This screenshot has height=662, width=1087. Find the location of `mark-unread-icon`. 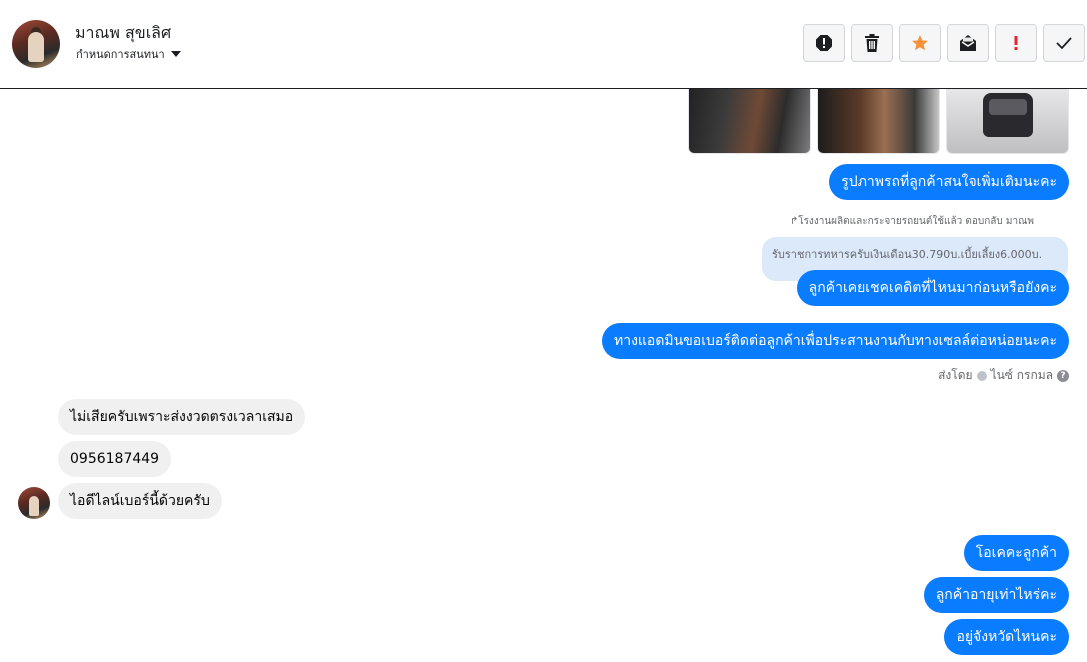

mark-unread-icon is located at coordinates (968, 43).